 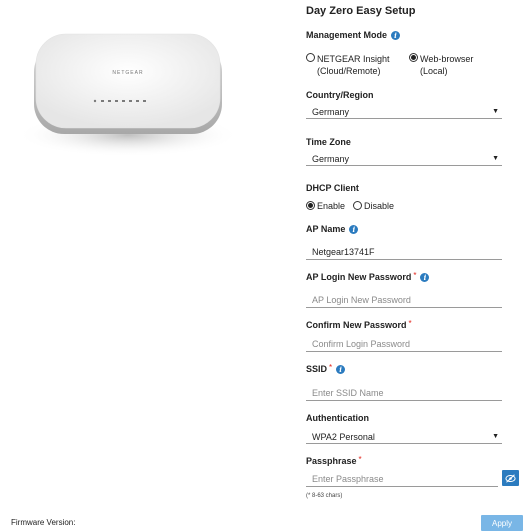 What do you see at coordinates (359, 324) in the screenshot?
I see `confirm-password-label: Confirm New Password *` at bounding box center [359, 324].